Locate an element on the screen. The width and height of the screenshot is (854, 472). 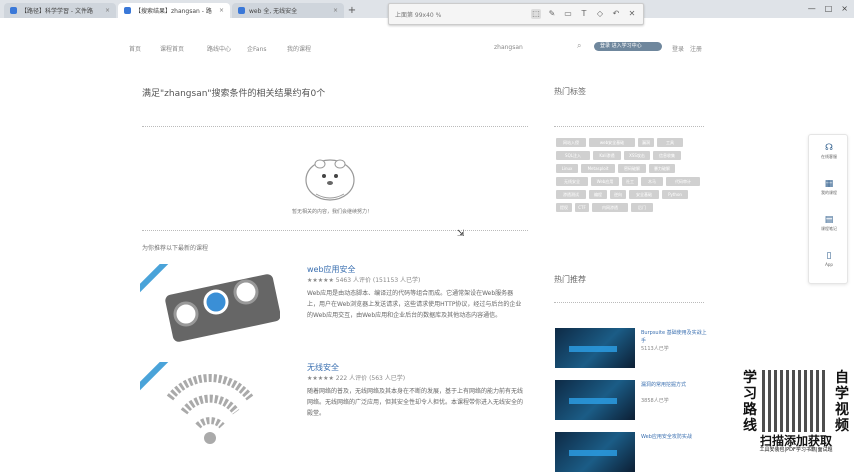
tag-item: 密码破解 is located at coordinates (632, 168).